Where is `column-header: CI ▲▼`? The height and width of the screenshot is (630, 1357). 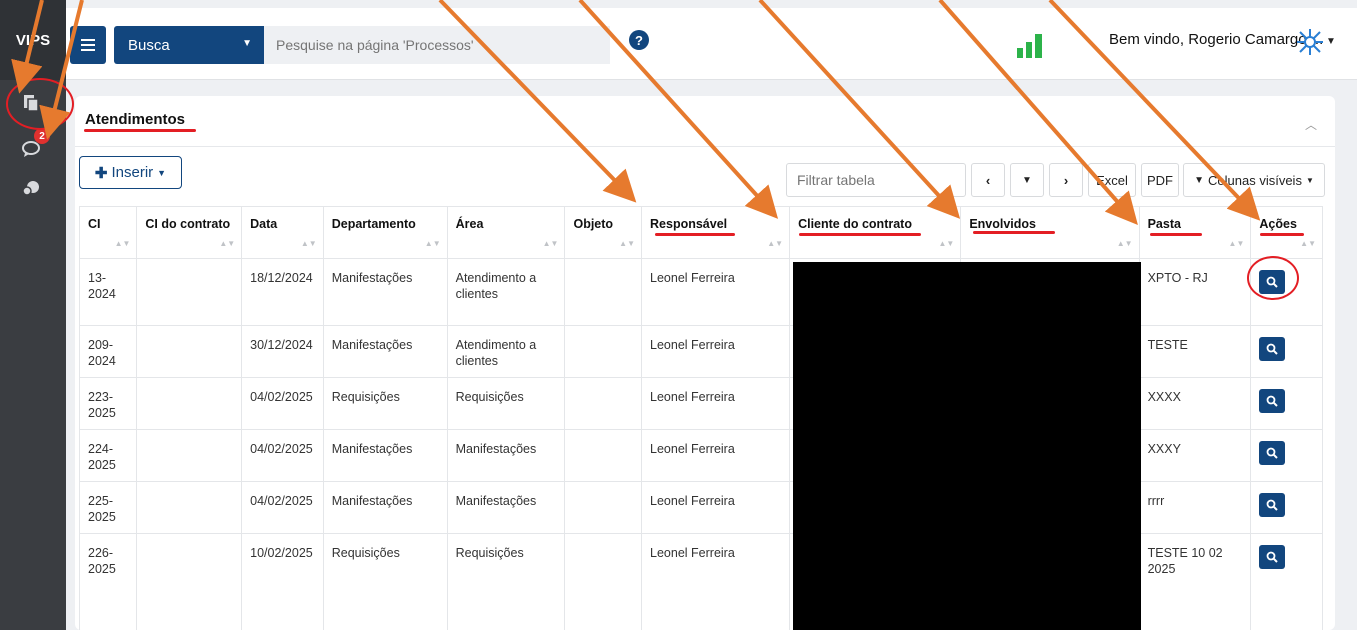 column-header: CI ▲▼ is located at coordinates (108, 232).